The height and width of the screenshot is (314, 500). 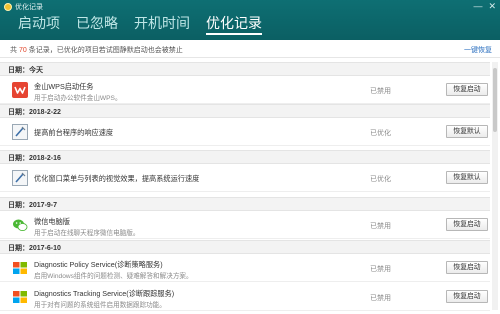 I want to click on close-icon: ✕, so click(x=492, y=6).